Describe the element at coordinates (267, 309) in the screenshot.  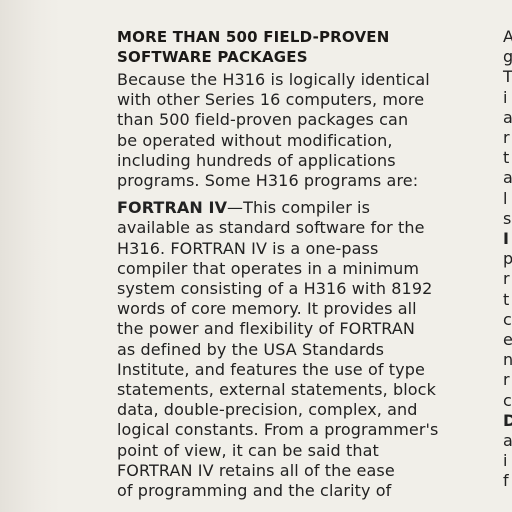
I see `text-line: words of core memory. It provides all` at that location.